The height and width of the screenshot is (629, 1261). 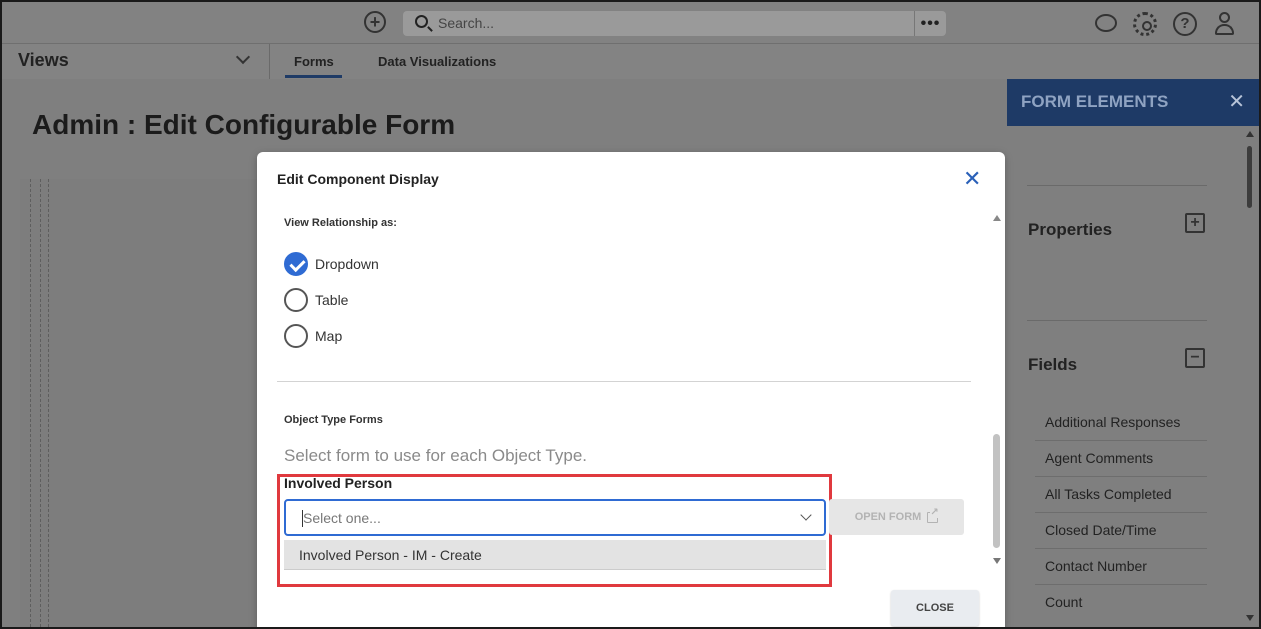 I want to click on checkbox-checked-icon, so click(x=296, y=264).